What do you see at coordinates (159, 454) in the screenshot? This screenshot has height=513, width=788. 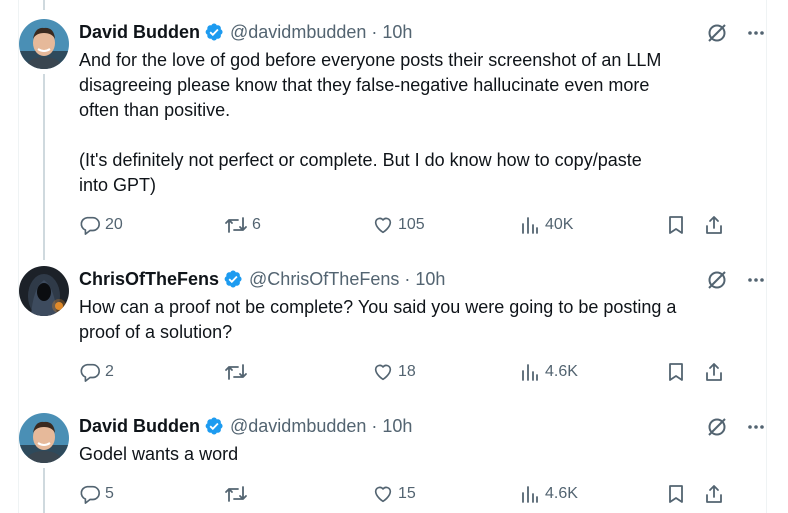 I see `tweet-text: Godel wants a word` at bounding box center [159, 454].